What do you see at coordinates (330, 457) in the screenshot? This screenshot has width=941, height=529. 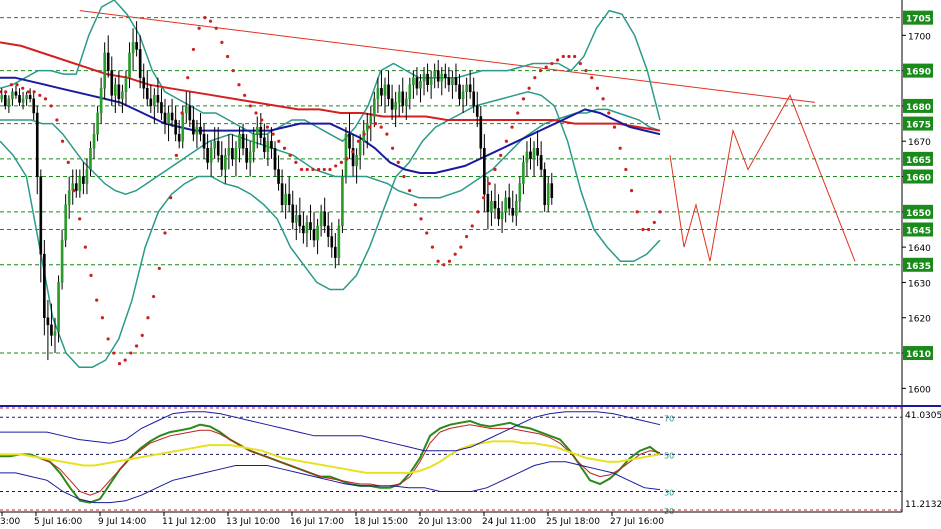 I see `oscillator-series-line` at bounding box center [330, 457].